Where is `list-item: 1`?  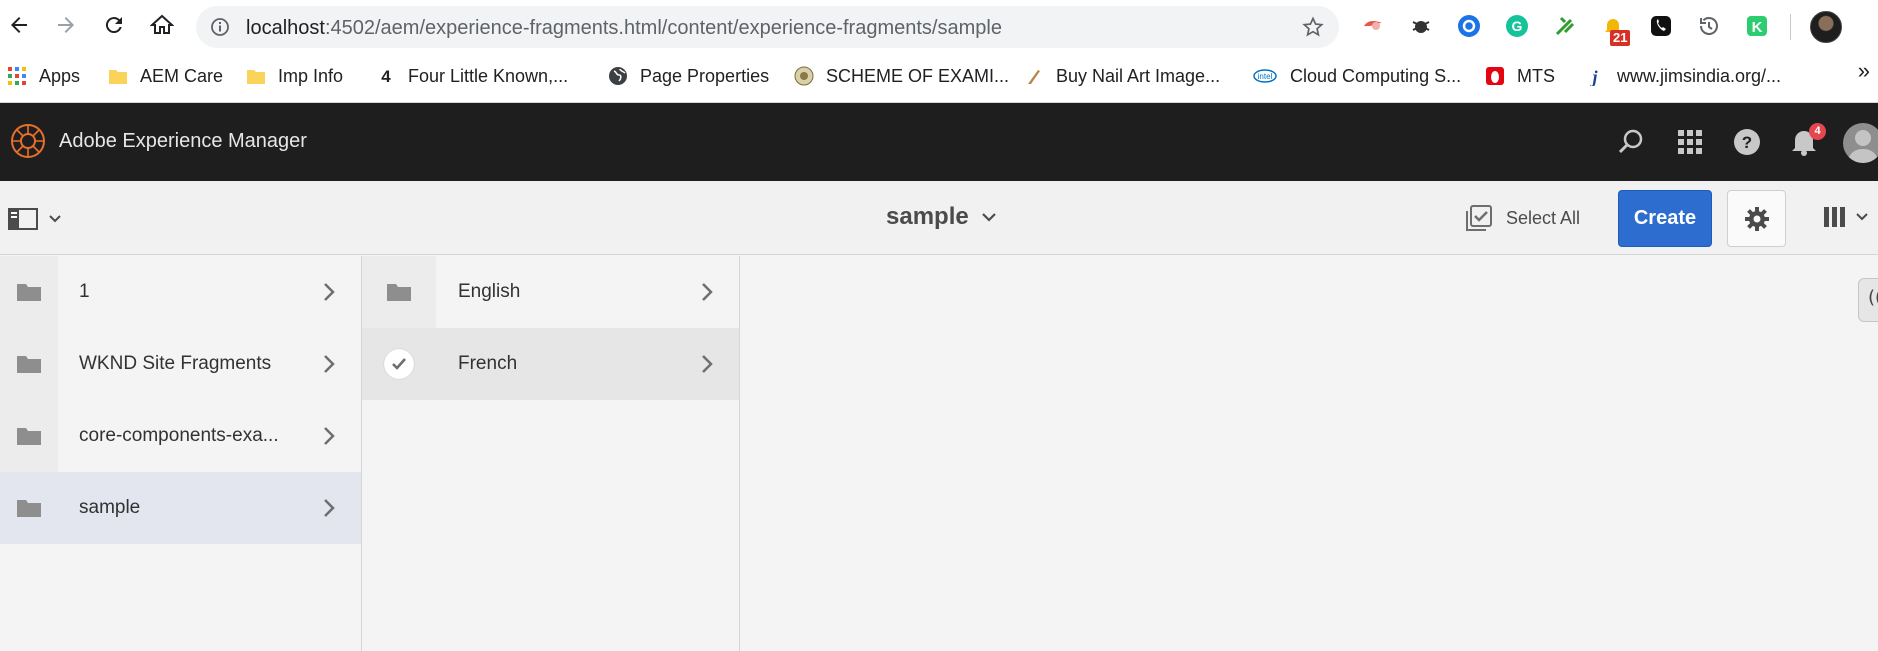
list-item: 1 is located at coordinates (180, 292).